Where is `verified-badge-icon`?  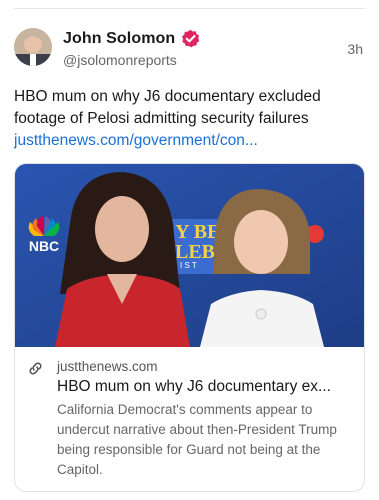 verified-badge-icon is located at coordinates (191, 38).